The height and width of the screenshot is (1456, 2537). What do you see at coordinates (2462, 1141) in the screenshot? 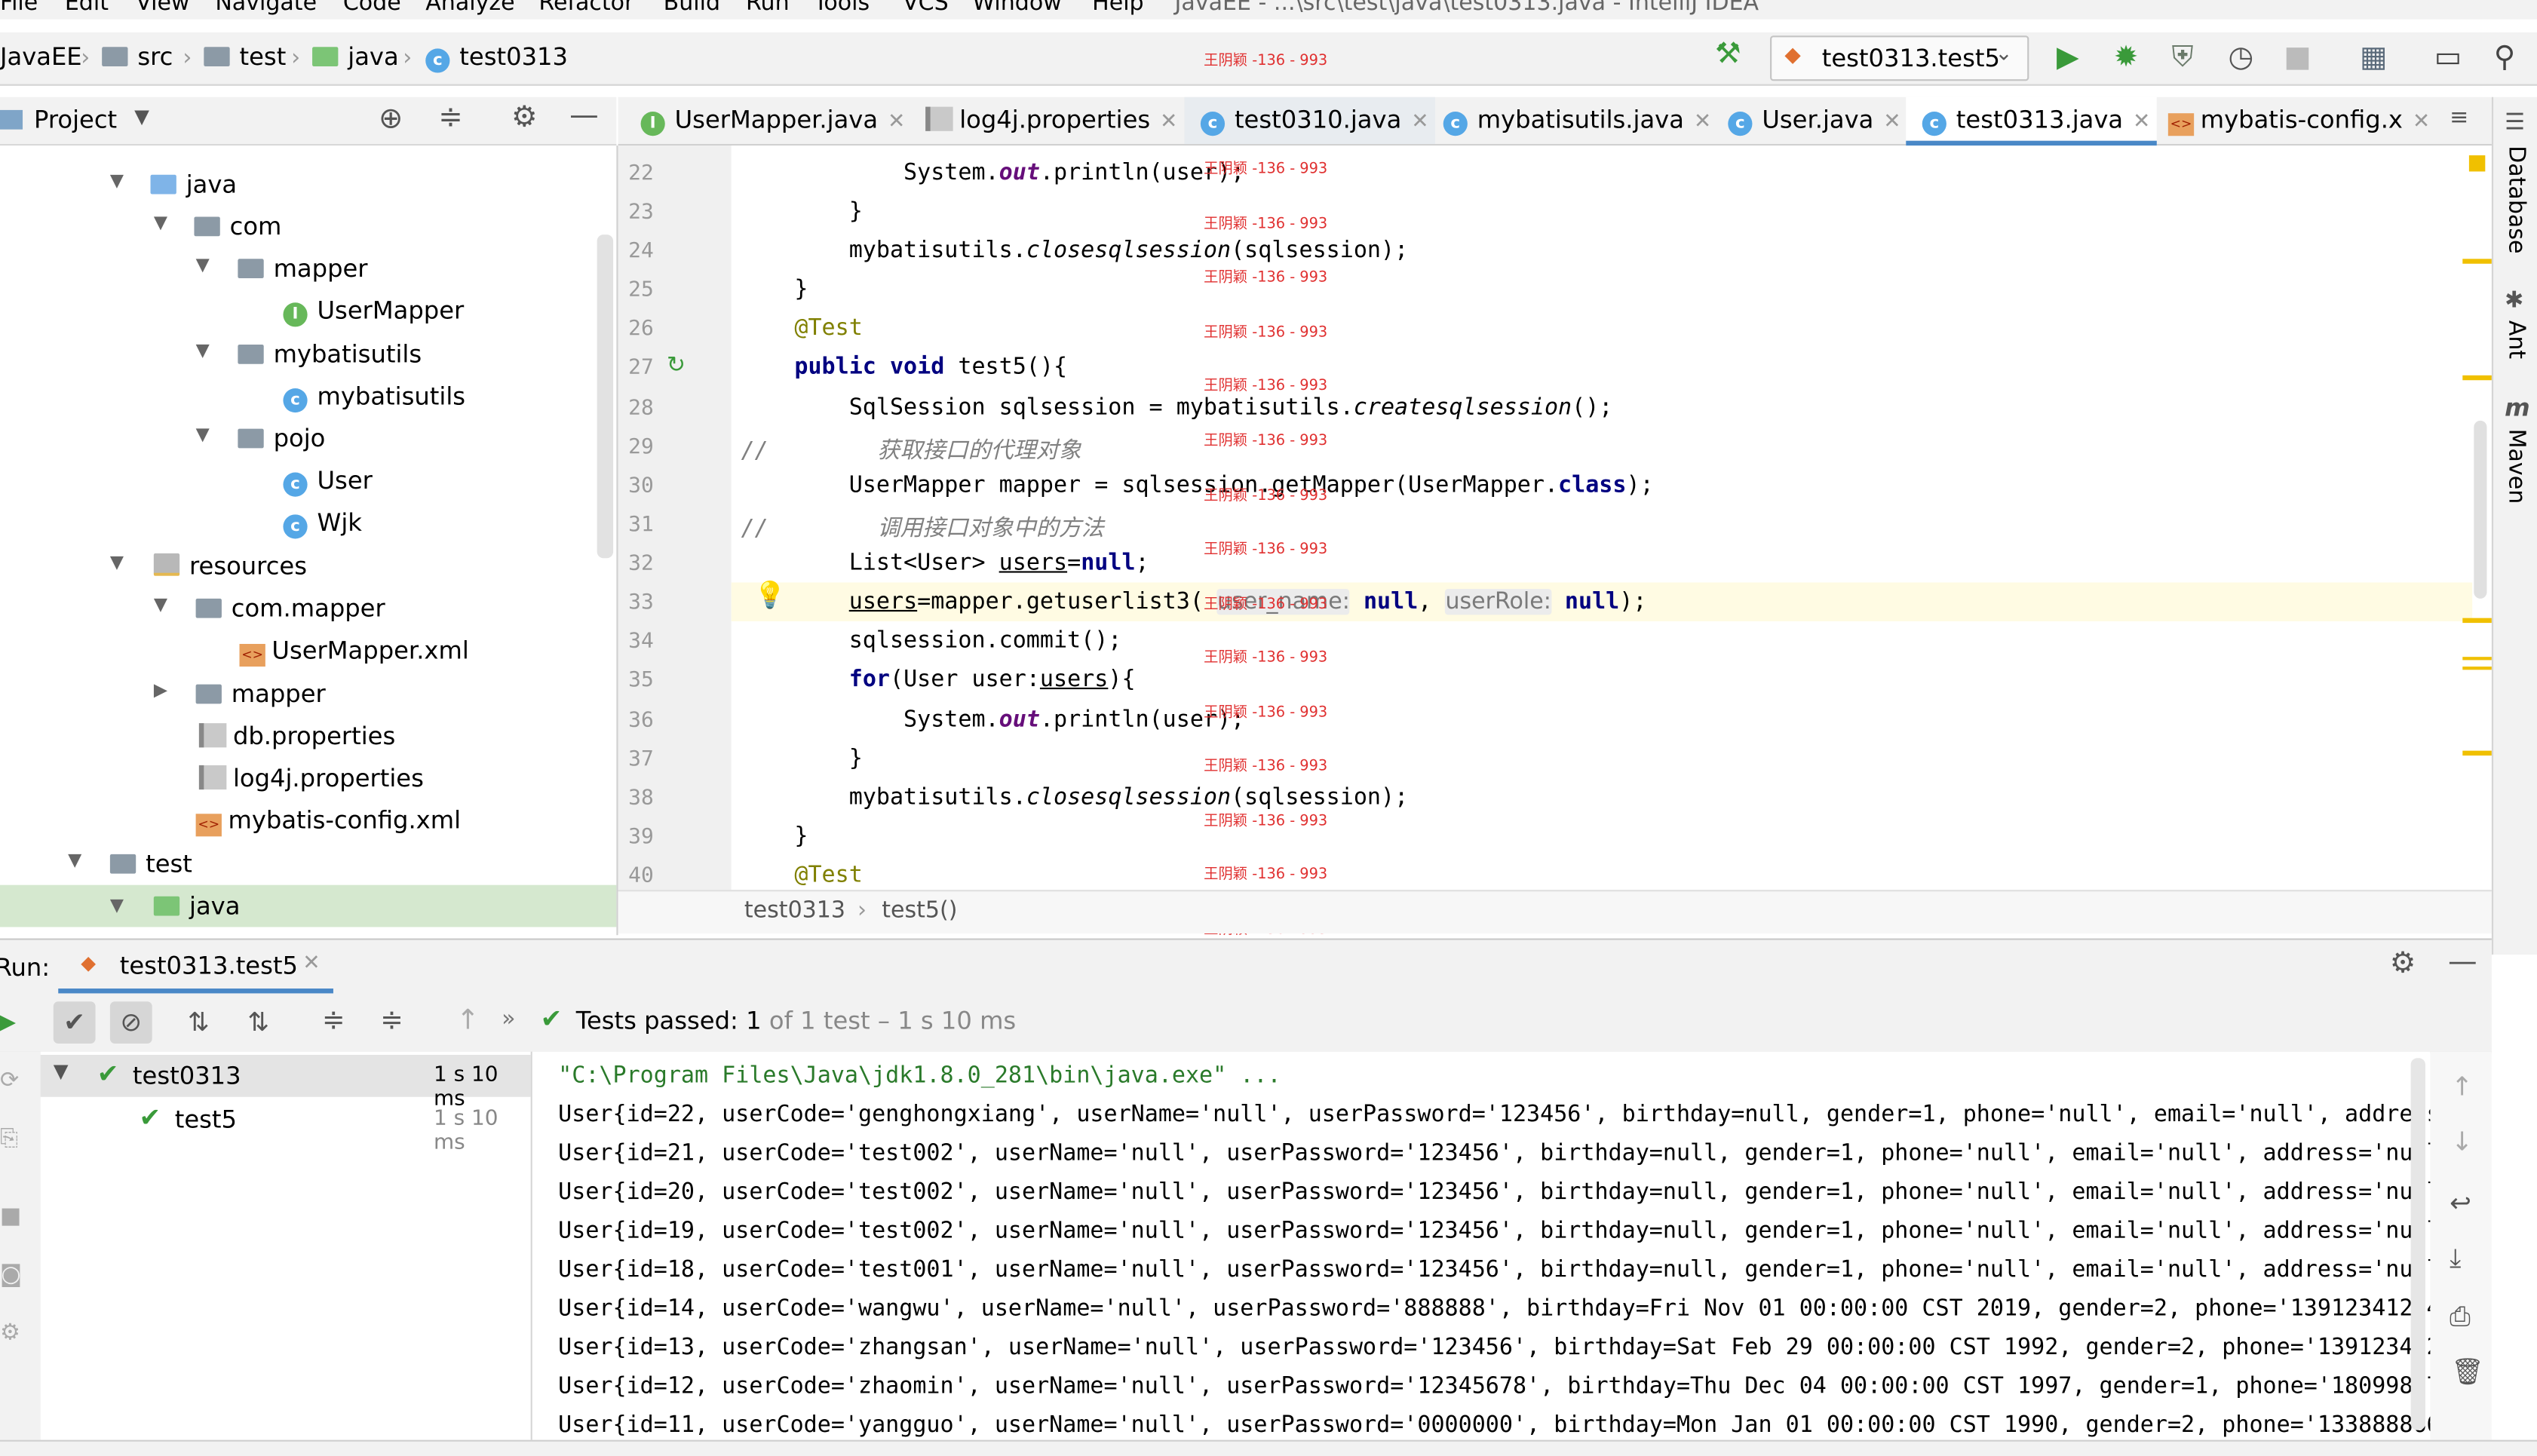
I see `down-arrow-icon: ↓` at bounding box center [2462, 1141].